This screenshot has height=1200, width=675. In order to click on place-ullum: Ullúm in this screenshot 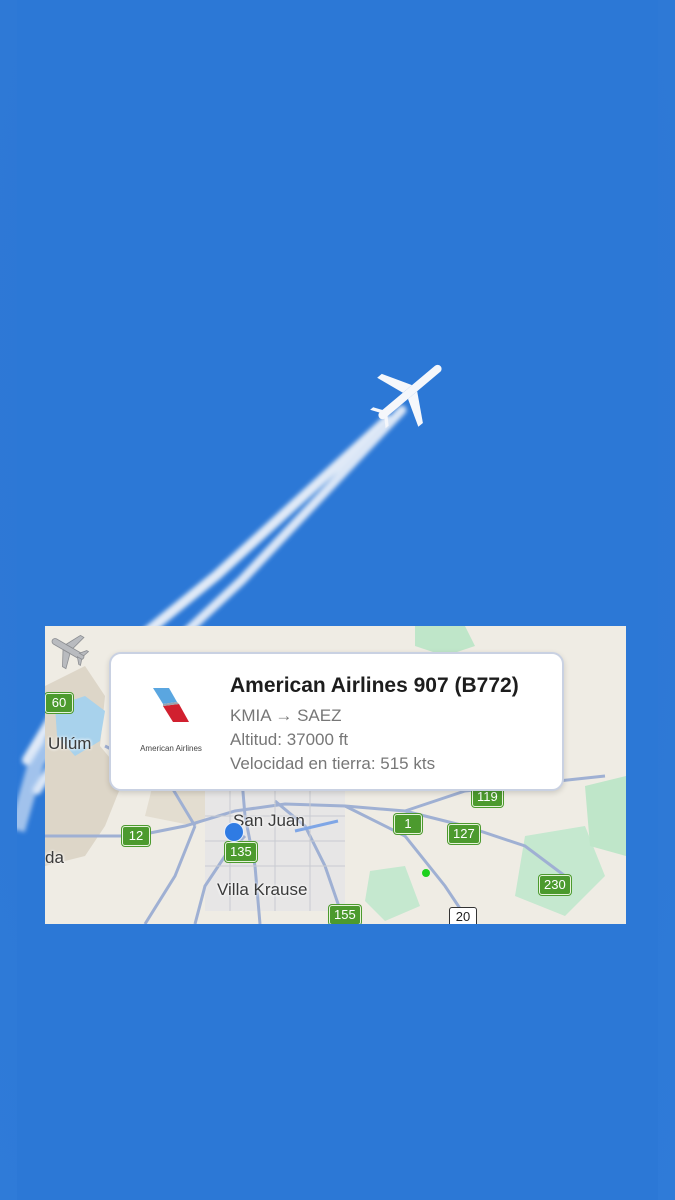, I will do `click(70, 743)`.